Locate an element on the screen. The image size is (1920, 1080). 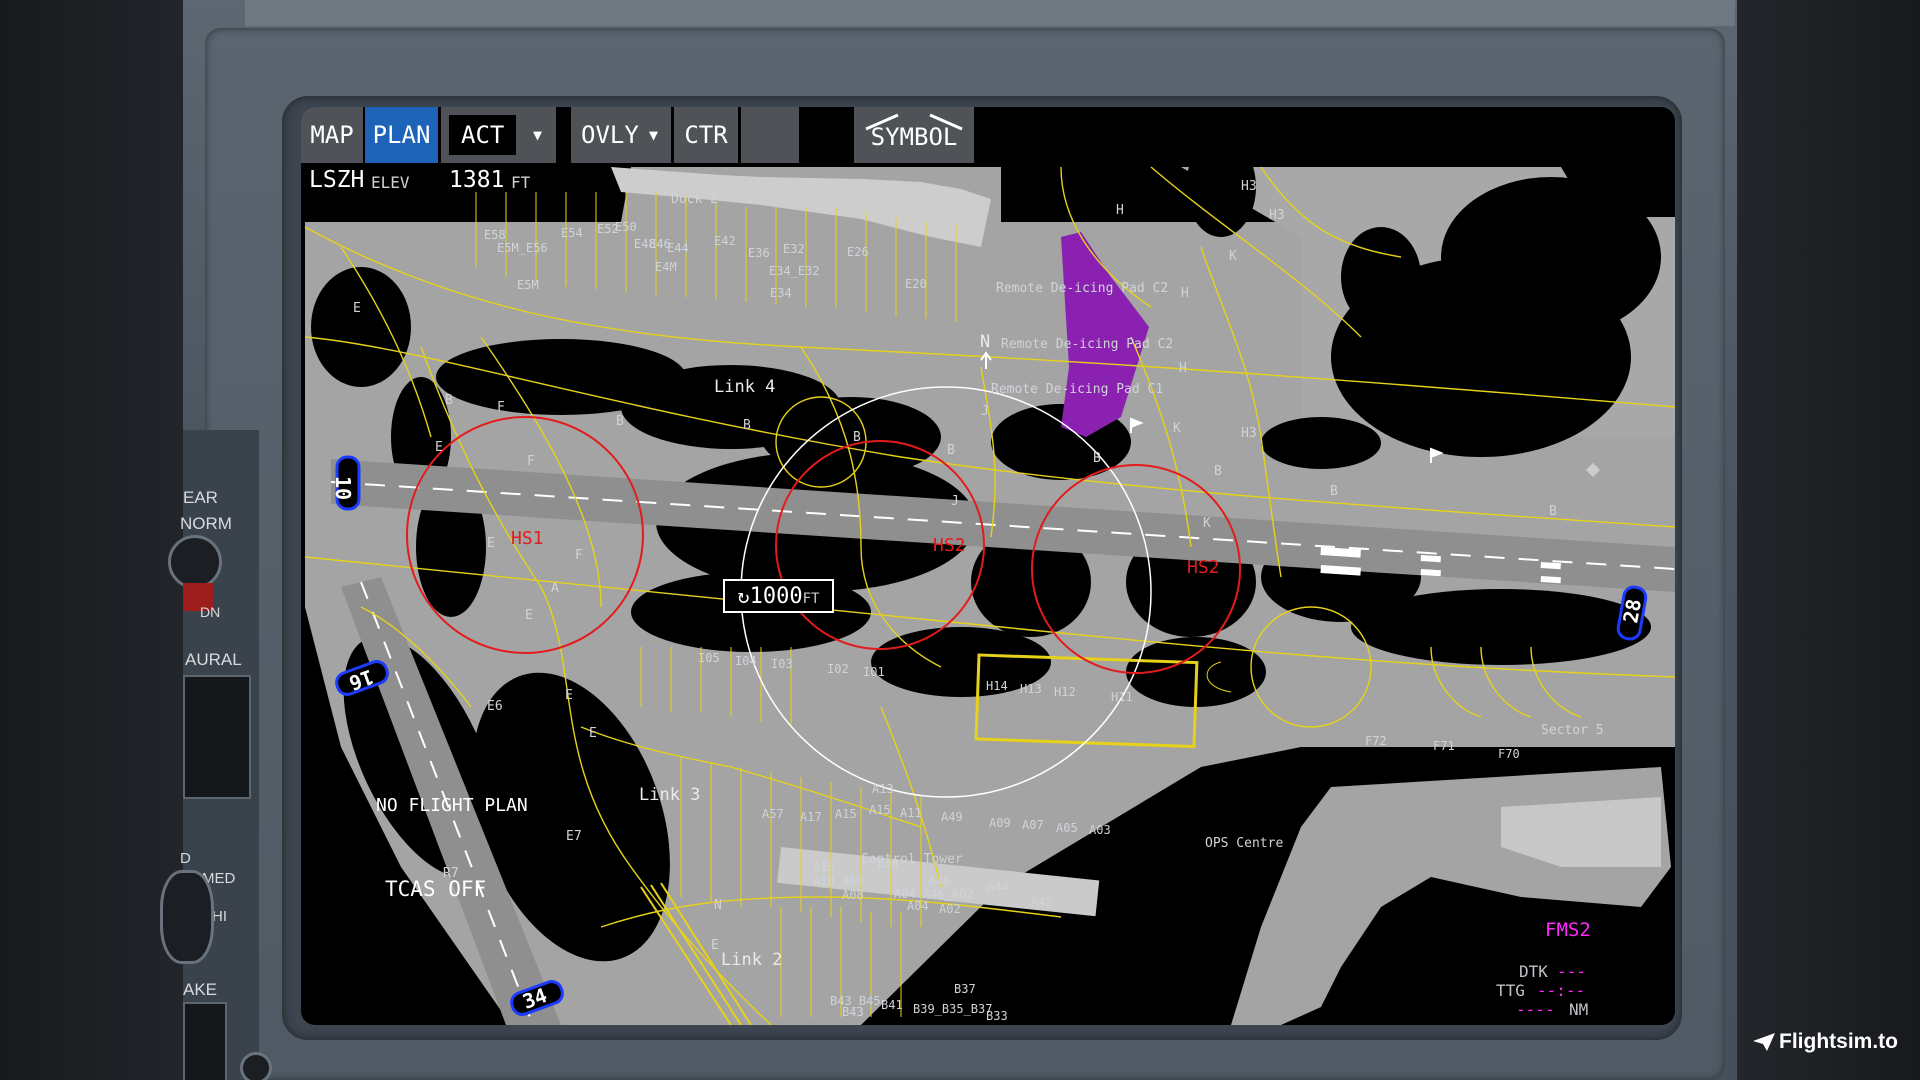
ovly-button: OVLY ▼ is located at coordinates (621, 135).